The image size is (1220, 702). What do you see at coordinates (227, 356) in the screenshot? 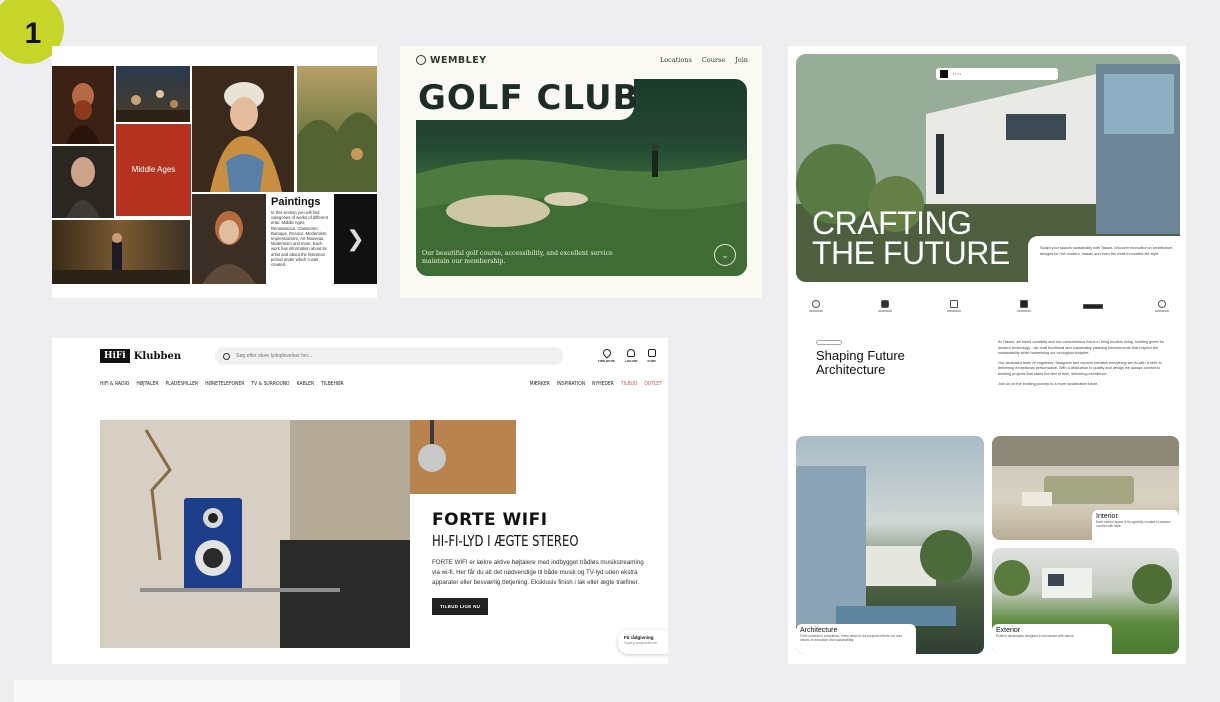
I see `search-icon` at bounding box center [227, 356].